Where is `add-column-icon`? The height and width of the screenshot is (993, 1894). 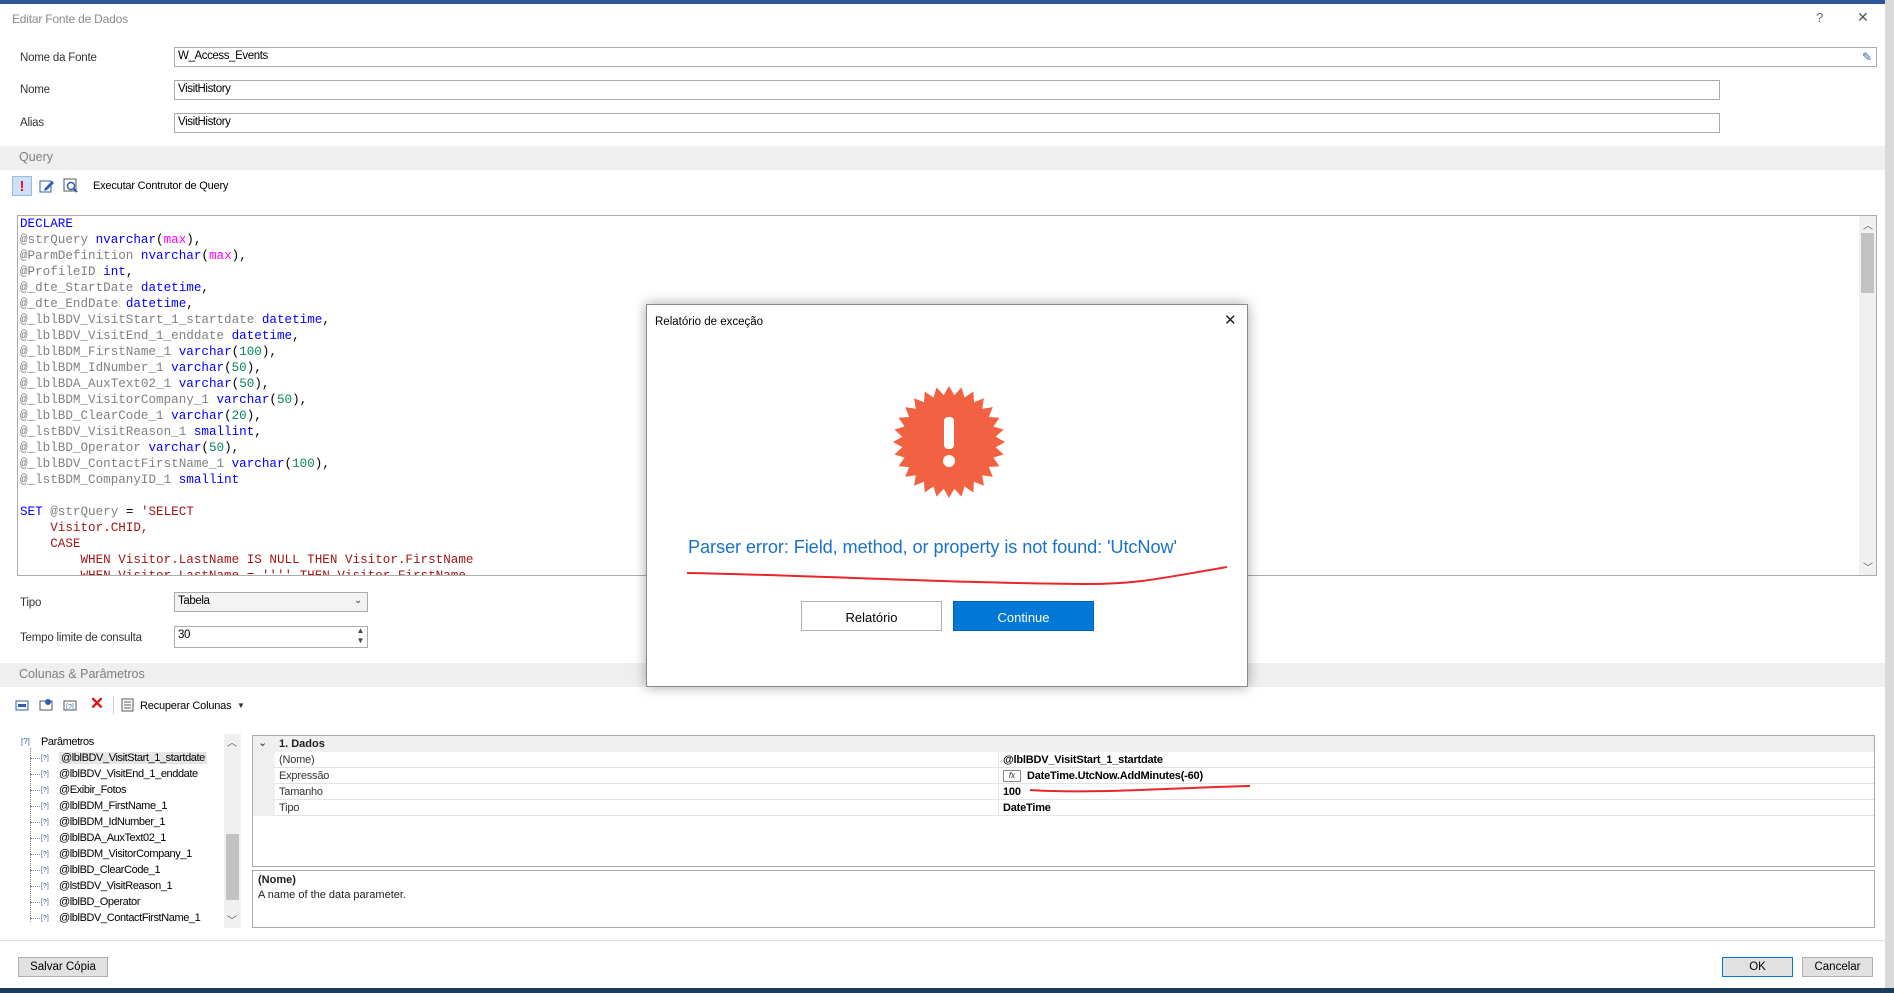 add-column-icon is located at coordinates (22, 705).